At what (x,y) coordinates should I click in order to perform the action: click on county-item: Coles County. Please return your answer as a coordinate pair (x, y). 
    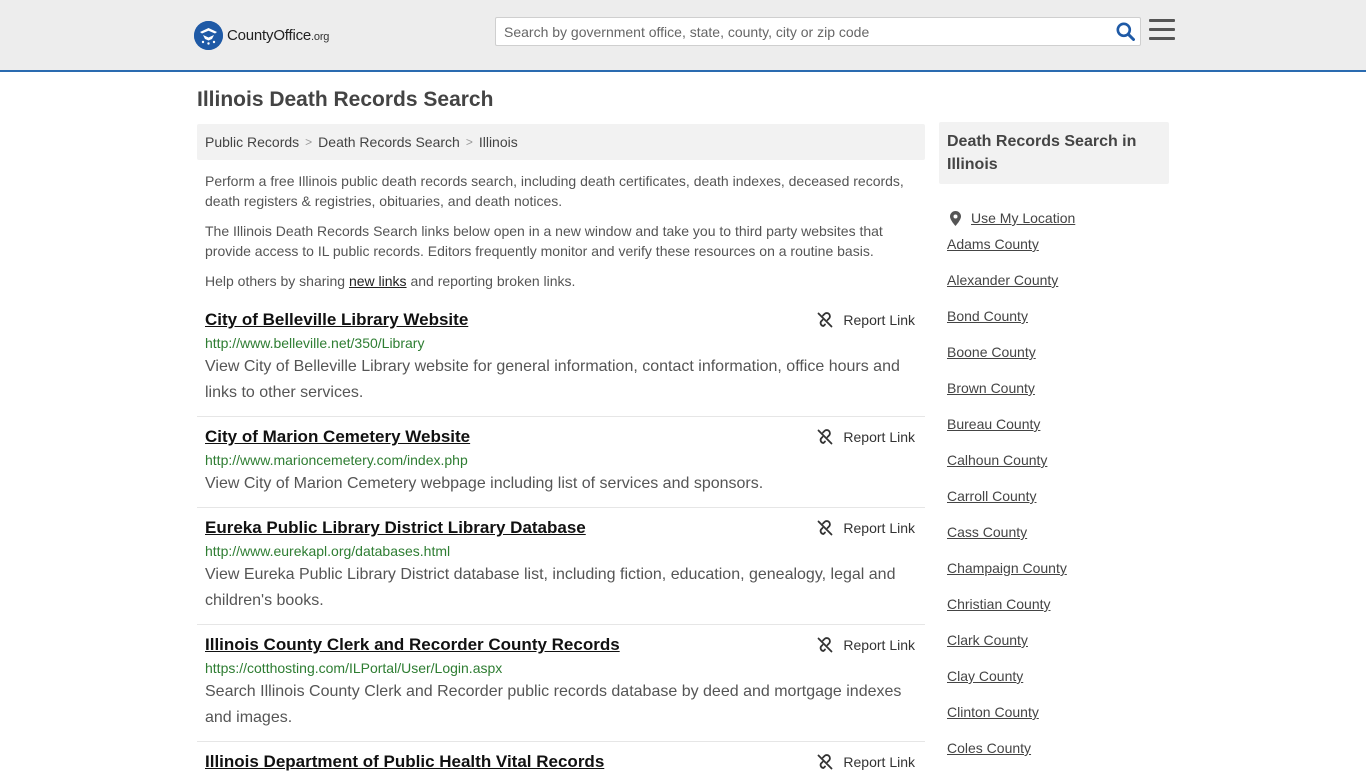
    Looking at the image, I should click on (1057, 758).